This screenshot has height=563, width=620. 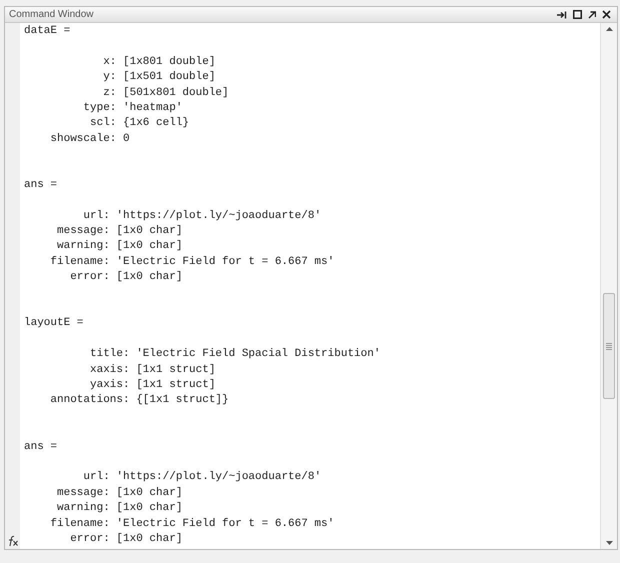 What do you see at coordinates (609, 346) in the screenshot?
I see `scrollbar-thumb` at bounding box center [609, 346].